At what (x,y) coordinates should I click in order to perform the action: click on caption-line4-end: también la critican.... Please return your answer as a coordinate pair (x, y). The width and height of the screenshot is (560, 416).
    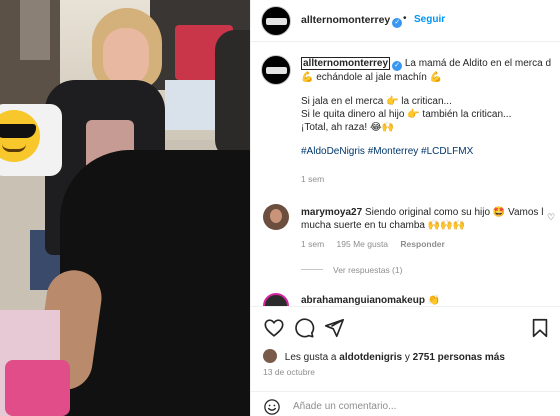
    Looking at the image, I should click on (467, 114).